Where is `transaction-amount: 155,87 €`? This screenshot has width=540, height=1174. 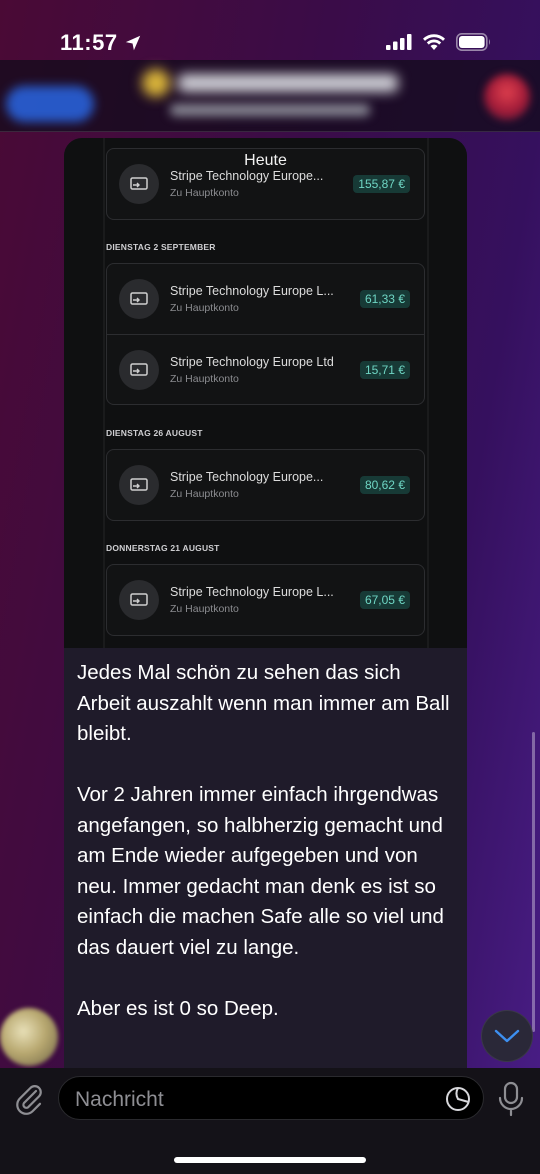 transaction-amount: 155,87 € is located at coordinates (381, 184).